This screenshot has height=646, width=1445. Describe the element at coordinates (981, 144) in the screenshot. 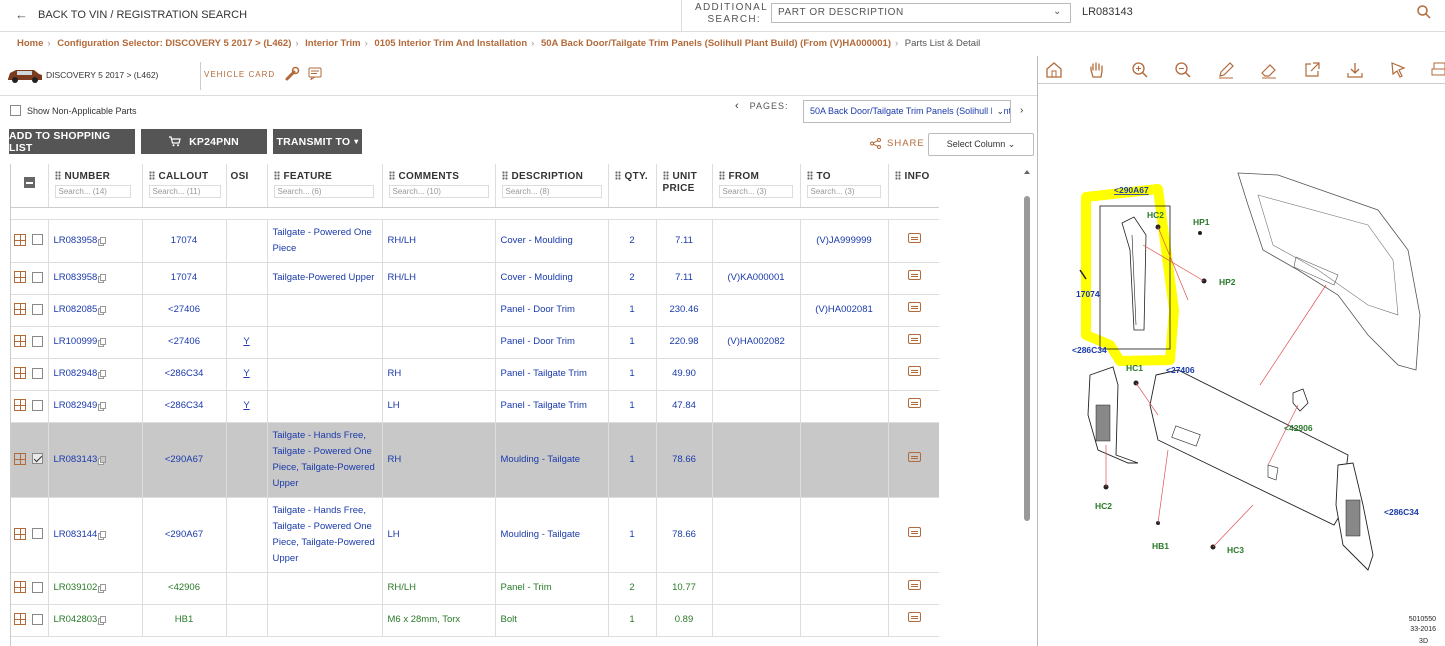

I see `select-column-dropdown: Select Column ⌄` at that location.